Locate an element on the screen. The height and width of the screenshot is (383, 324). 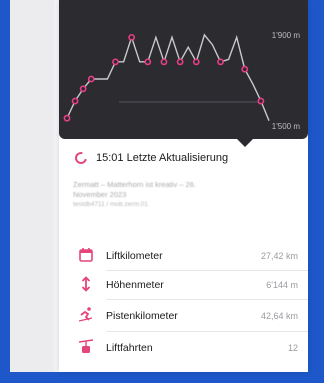
stat-value: 12 is located at coordinates (292, 348).